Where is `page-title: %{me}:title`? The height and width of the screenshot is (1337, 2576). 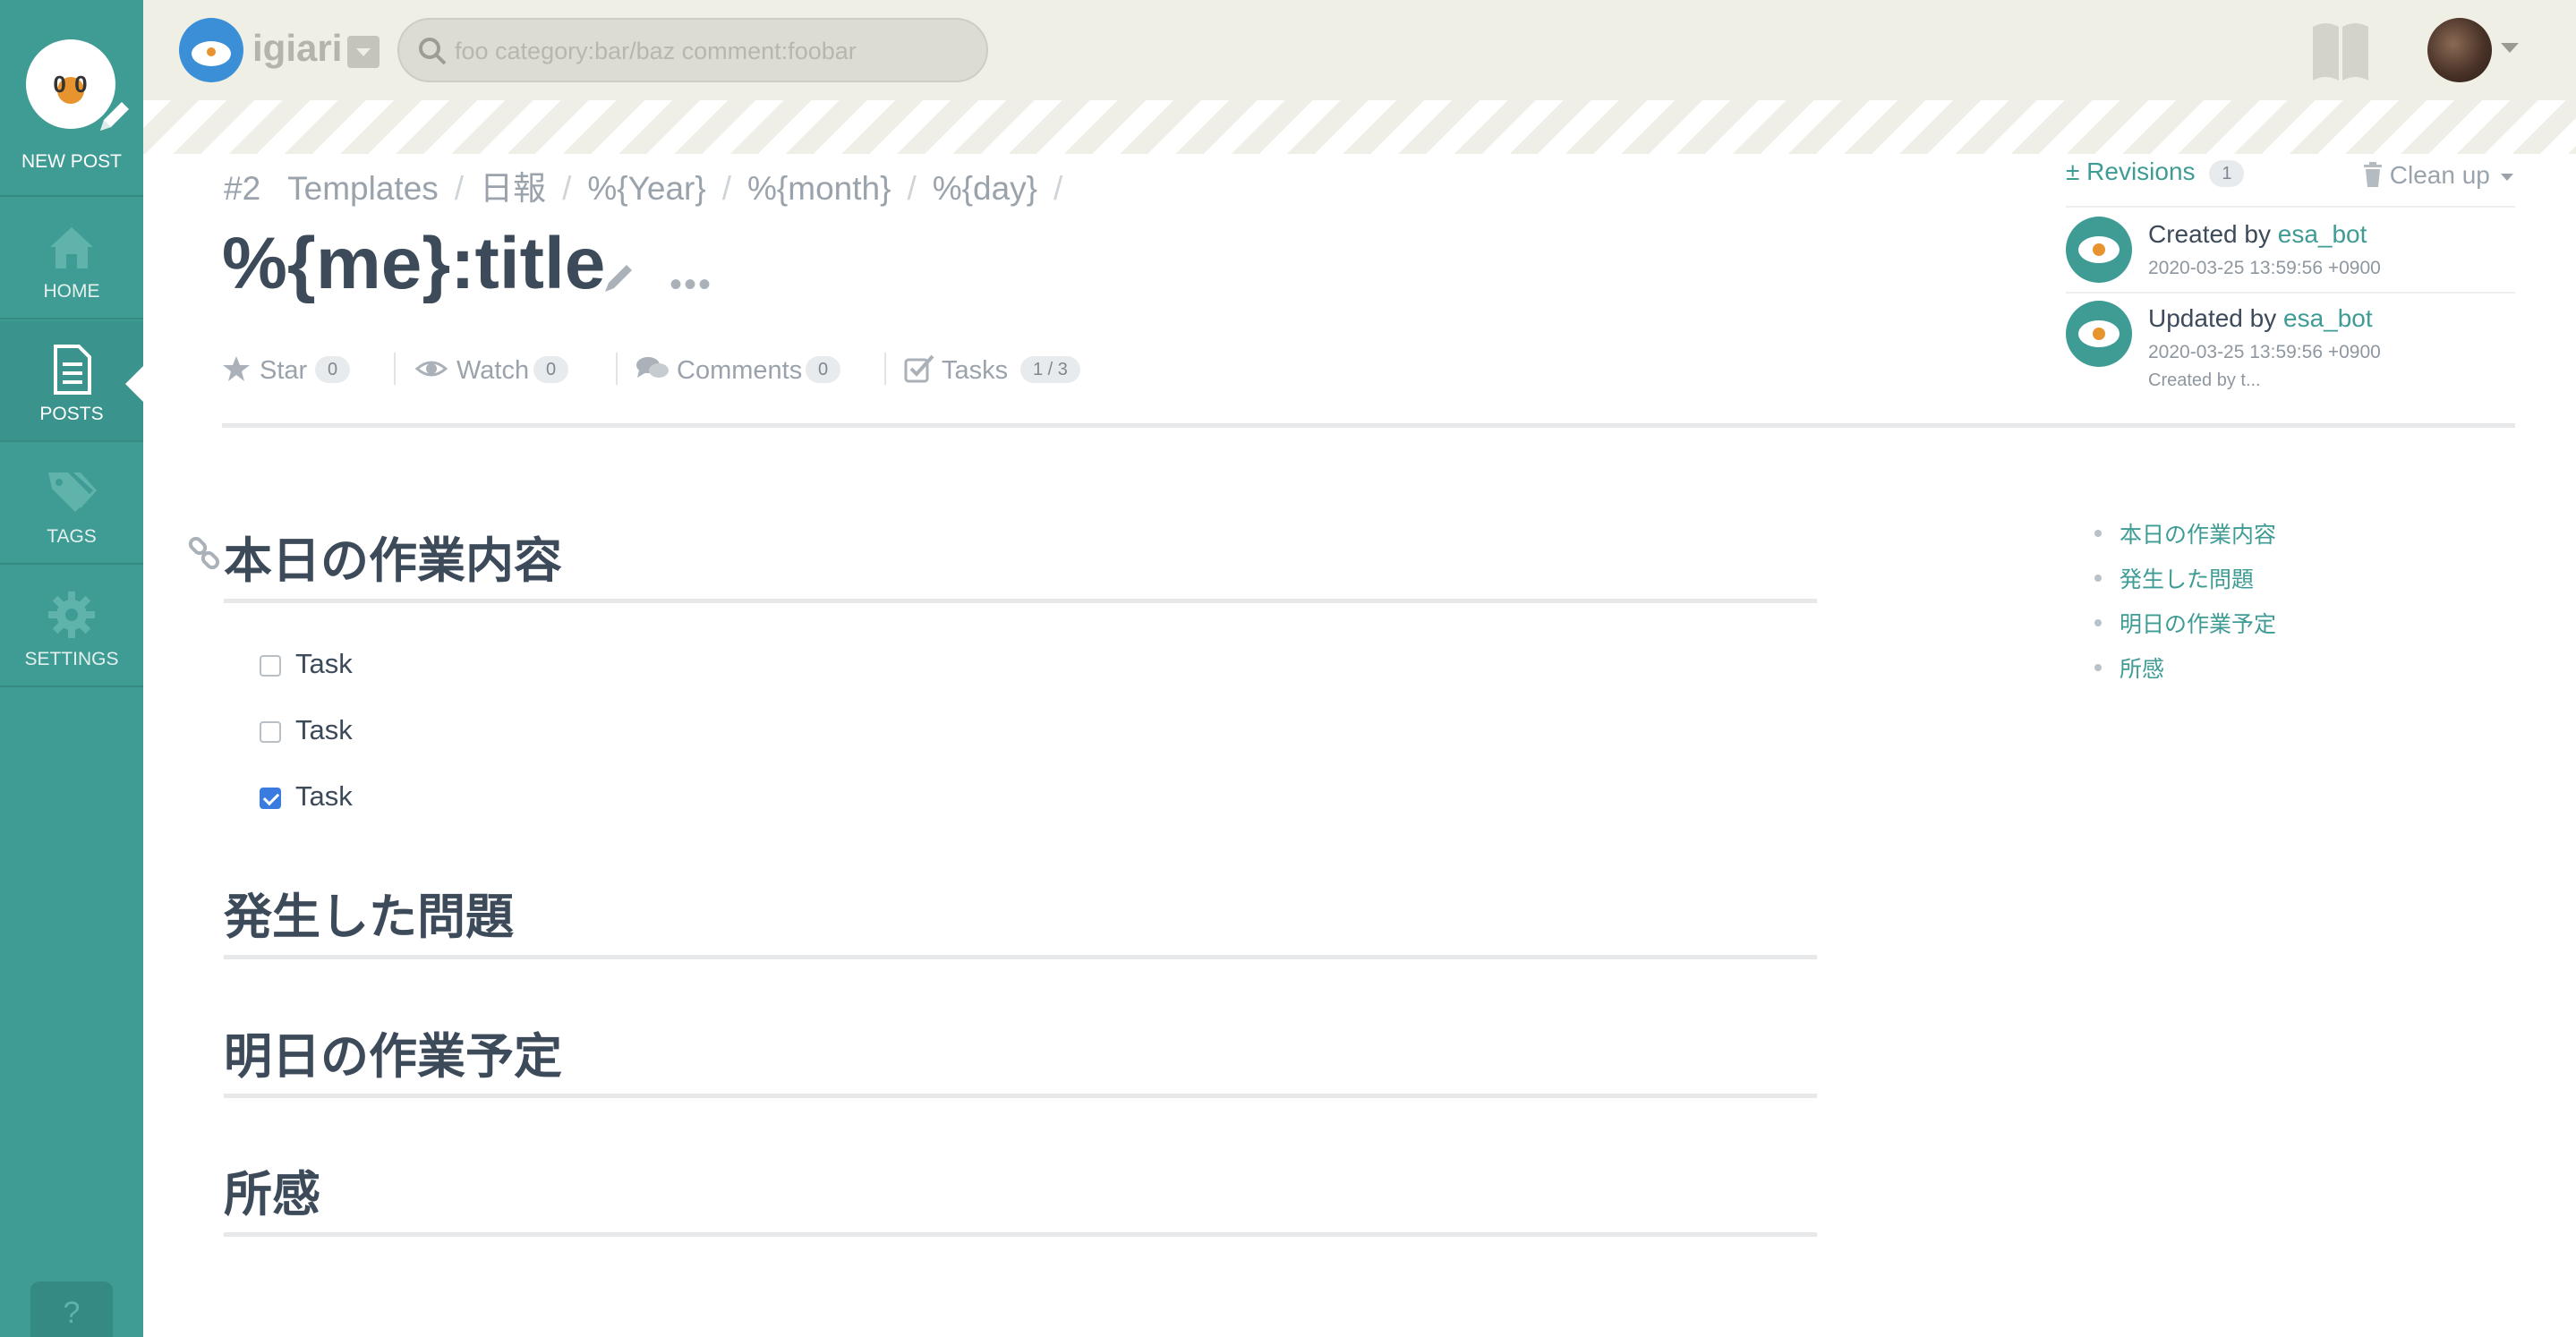
page-title: %{me}:title is located at coordinates (414, 263).